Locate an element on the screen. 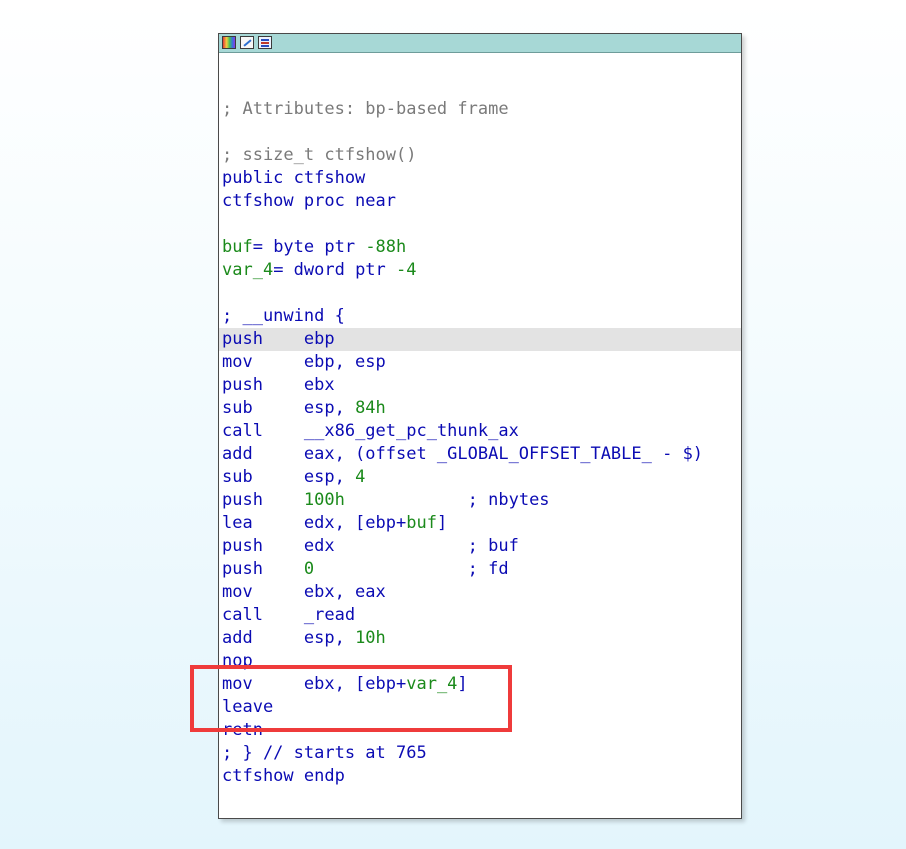 This screenshot has width=906, height=849. code-line: ; ssize_t ctfshow() is located at coordinates (480, 155).